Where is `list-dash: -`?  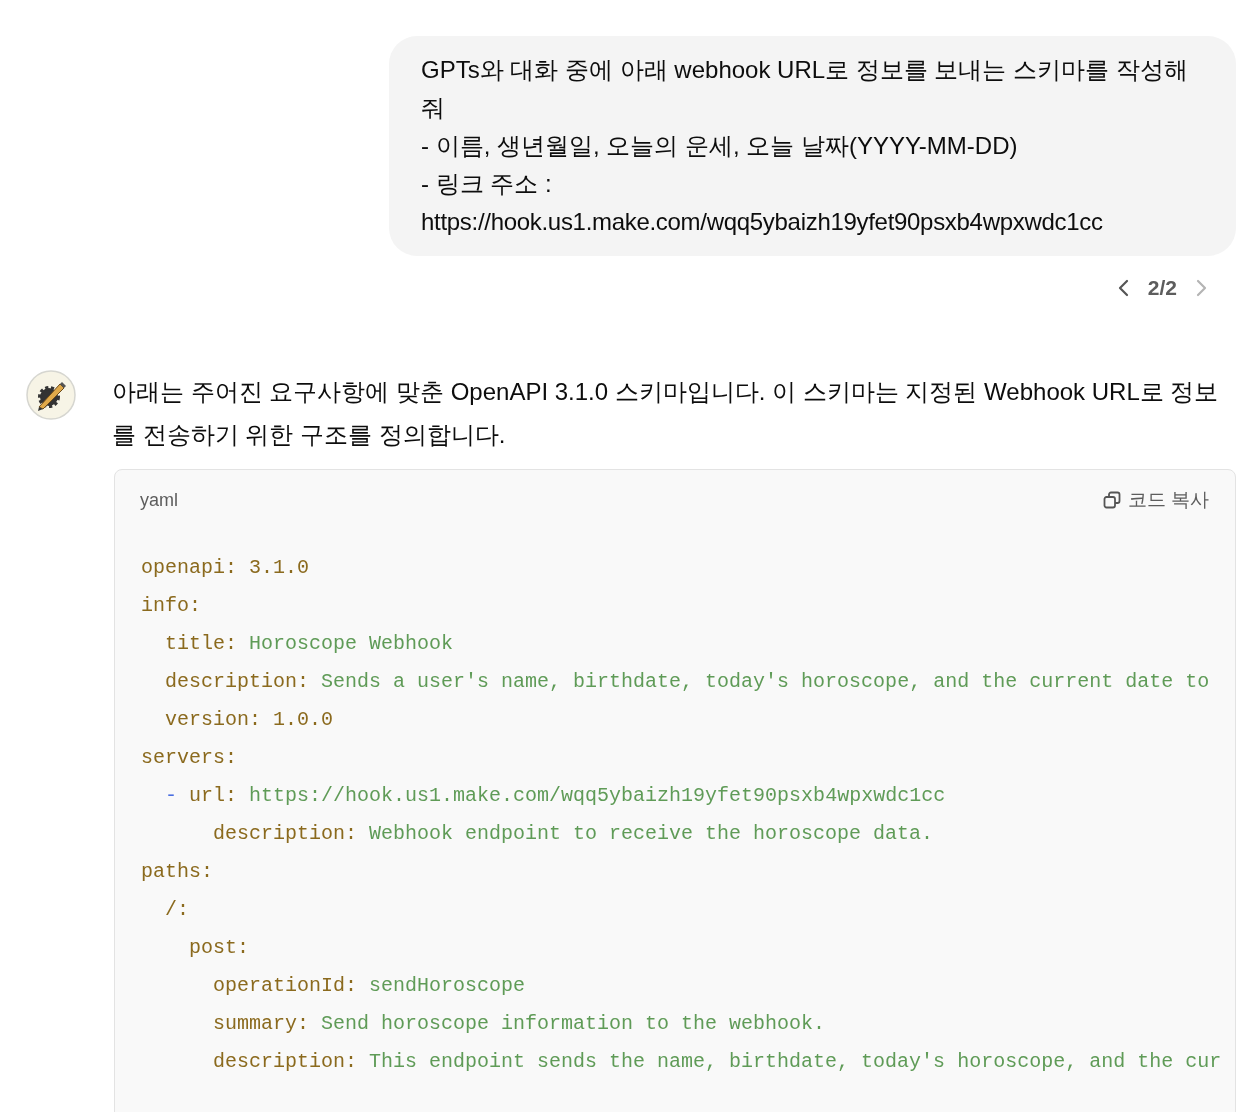 list-dash: - is located at coordinates (171, 796).